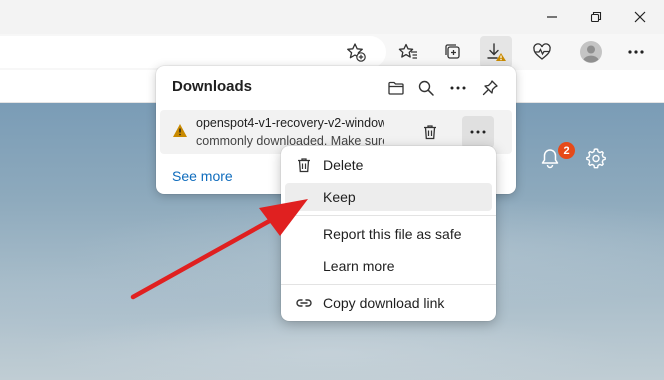 Image resolution: width=664 pixels, height=380 pixels. What do you see at coordinates (392, 234) in the screenshot?
I see `menu-item-label: Report this file as safe` at bounding box center [392, 234].